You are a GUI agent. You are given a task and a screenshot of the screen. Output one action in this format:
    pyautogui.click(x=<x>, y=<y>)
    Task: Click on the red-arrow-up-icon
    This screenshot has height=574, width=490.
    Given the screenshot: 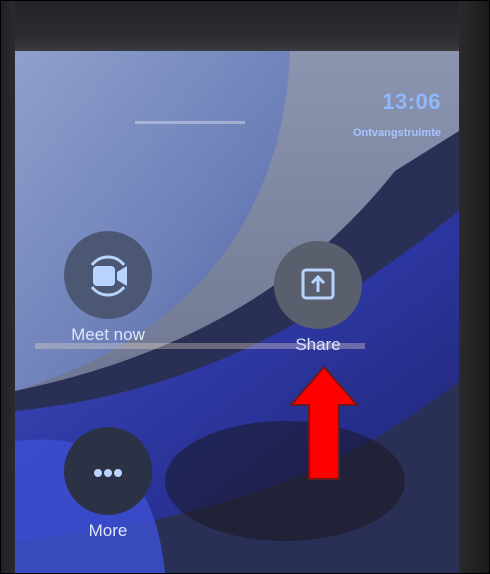 What is the action you would take?
    pyautogui.click(x=324, y=422)
    